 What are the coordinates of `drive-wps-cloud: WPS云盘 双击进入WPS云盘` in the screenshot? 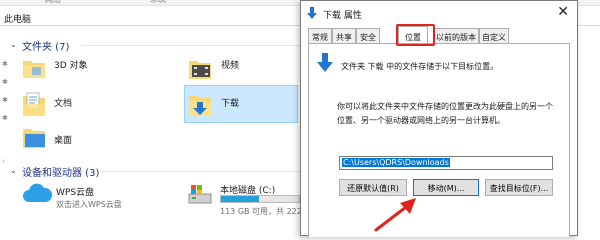 It's located at (72, 195).